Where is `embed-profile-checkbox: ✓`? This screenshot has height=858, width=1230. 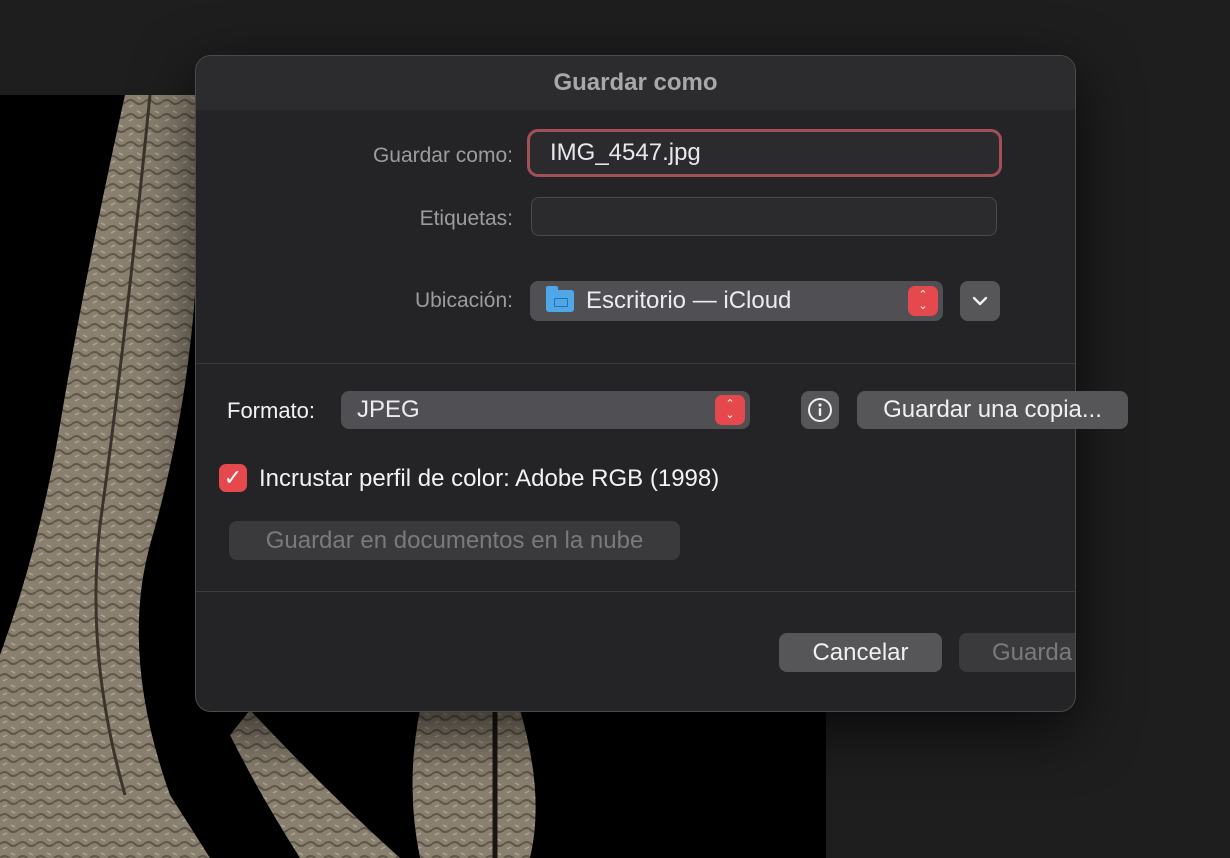
embed-profile-checkbox: ✓ is located at coordinates (233, 478).